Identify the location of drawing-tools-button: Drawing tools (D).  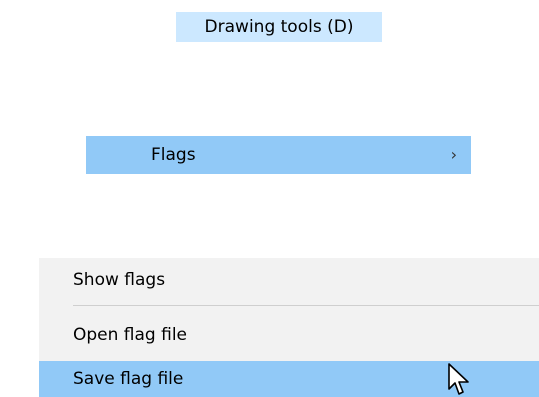
(279, 27).